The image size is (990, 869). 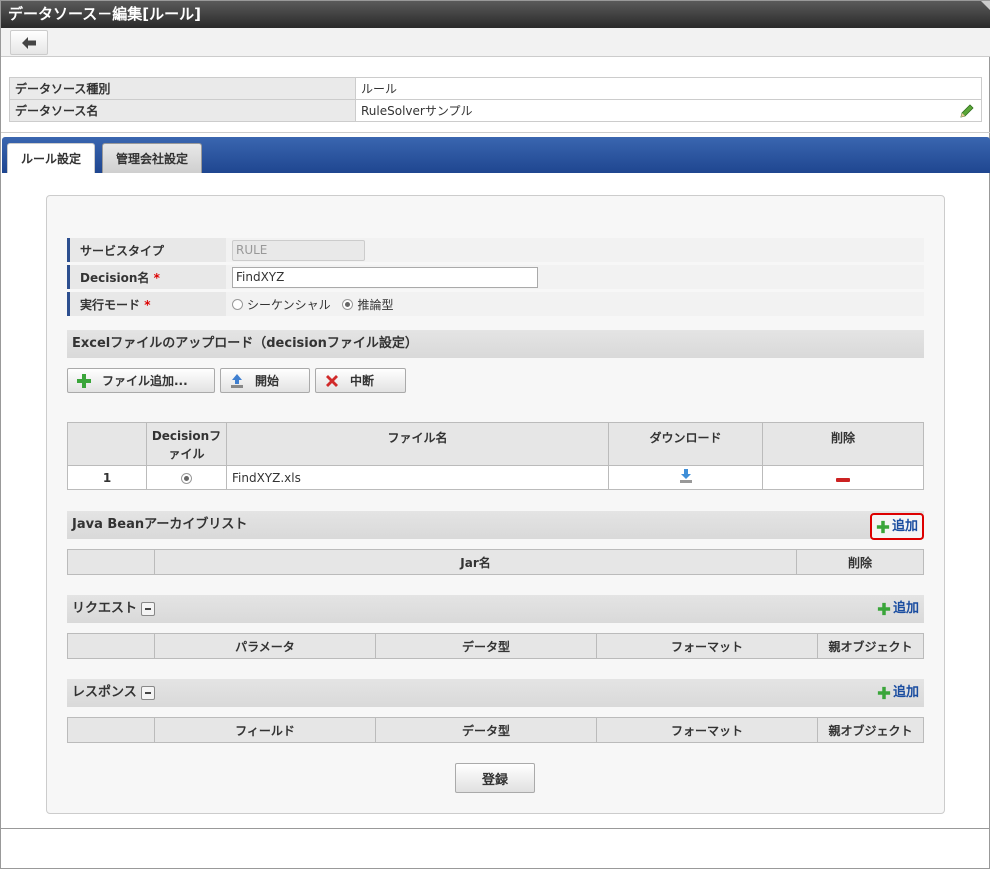 What do you see at coordinates (186, 444) in the screenshot?
I see `column-header-decision: Decisionファイル` at bounding box center [186, 444].